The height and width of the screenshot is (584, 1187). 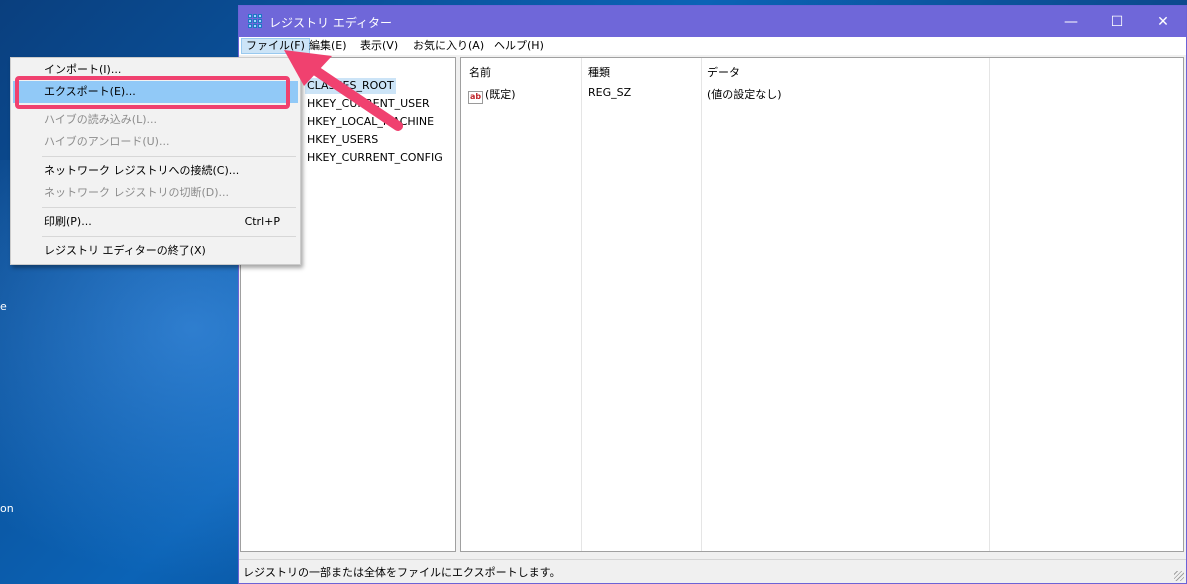 I want to click on column-header-type: 種類, so click(x=599, y=72).